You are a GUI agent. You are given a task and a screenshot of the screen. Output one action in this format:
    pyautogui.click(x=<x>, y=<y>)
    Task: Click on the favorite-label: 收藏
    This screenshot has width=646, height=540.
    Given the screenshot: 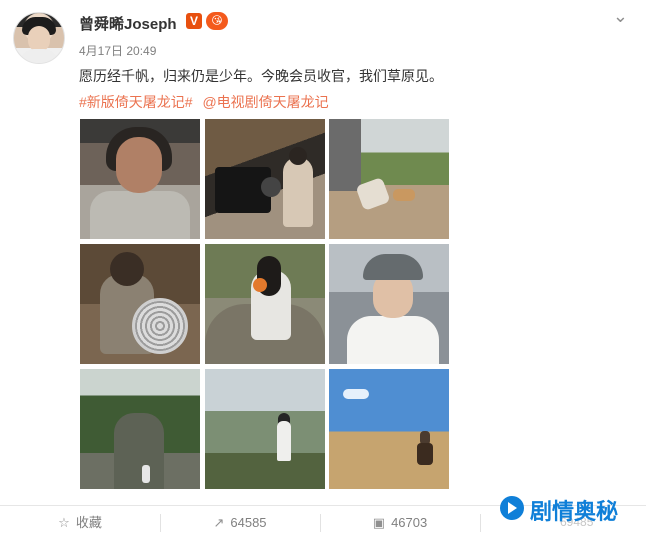 What is the action you would take?
    pyautogui.click(x=88, y=522)
    